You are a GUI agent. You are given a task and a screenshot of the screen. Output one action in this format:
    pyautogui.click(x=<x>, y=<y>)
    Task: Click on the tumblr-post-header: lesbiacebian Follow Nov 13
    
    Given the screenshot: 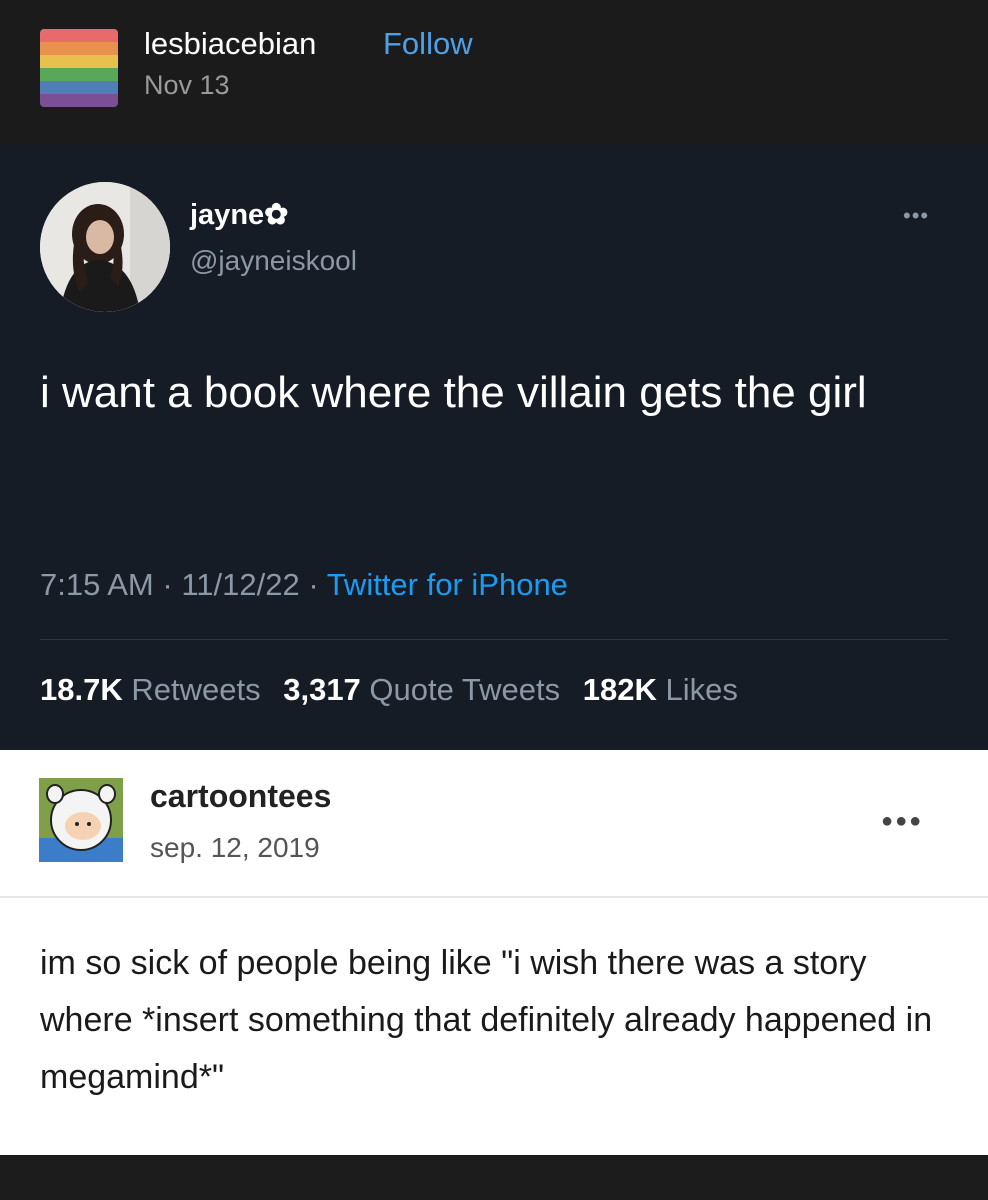 What is the action you would take?
    pyautogui.click(x=494, y=72)
    